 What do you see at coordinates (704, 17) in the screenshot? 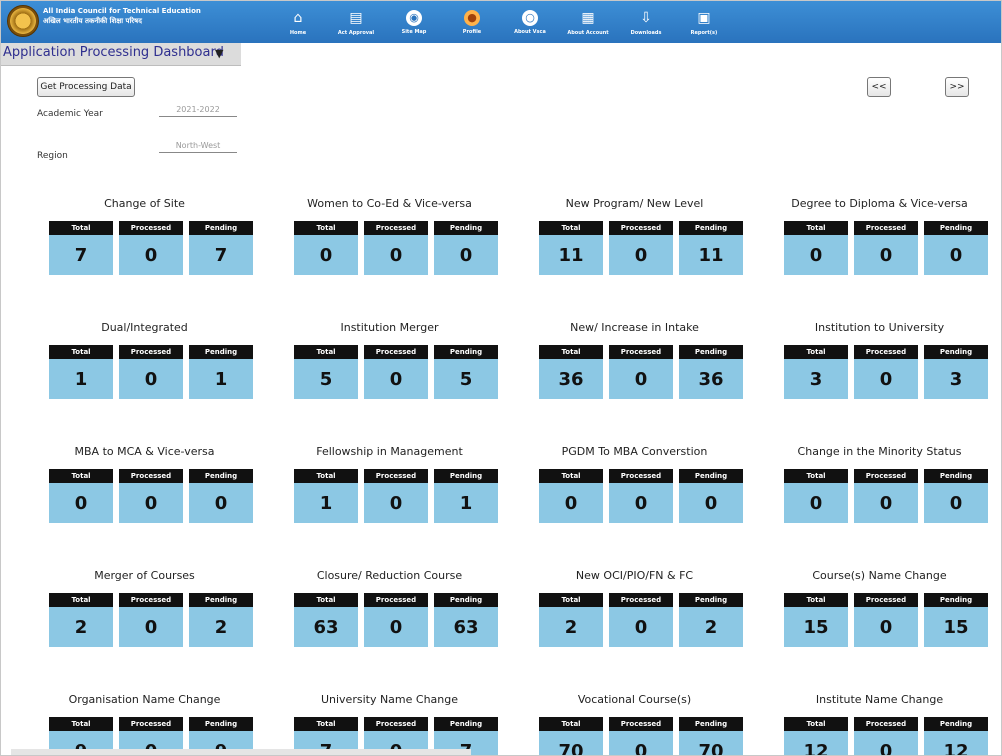
I see `report-icon: ▣` at bounding box center [704, 17].